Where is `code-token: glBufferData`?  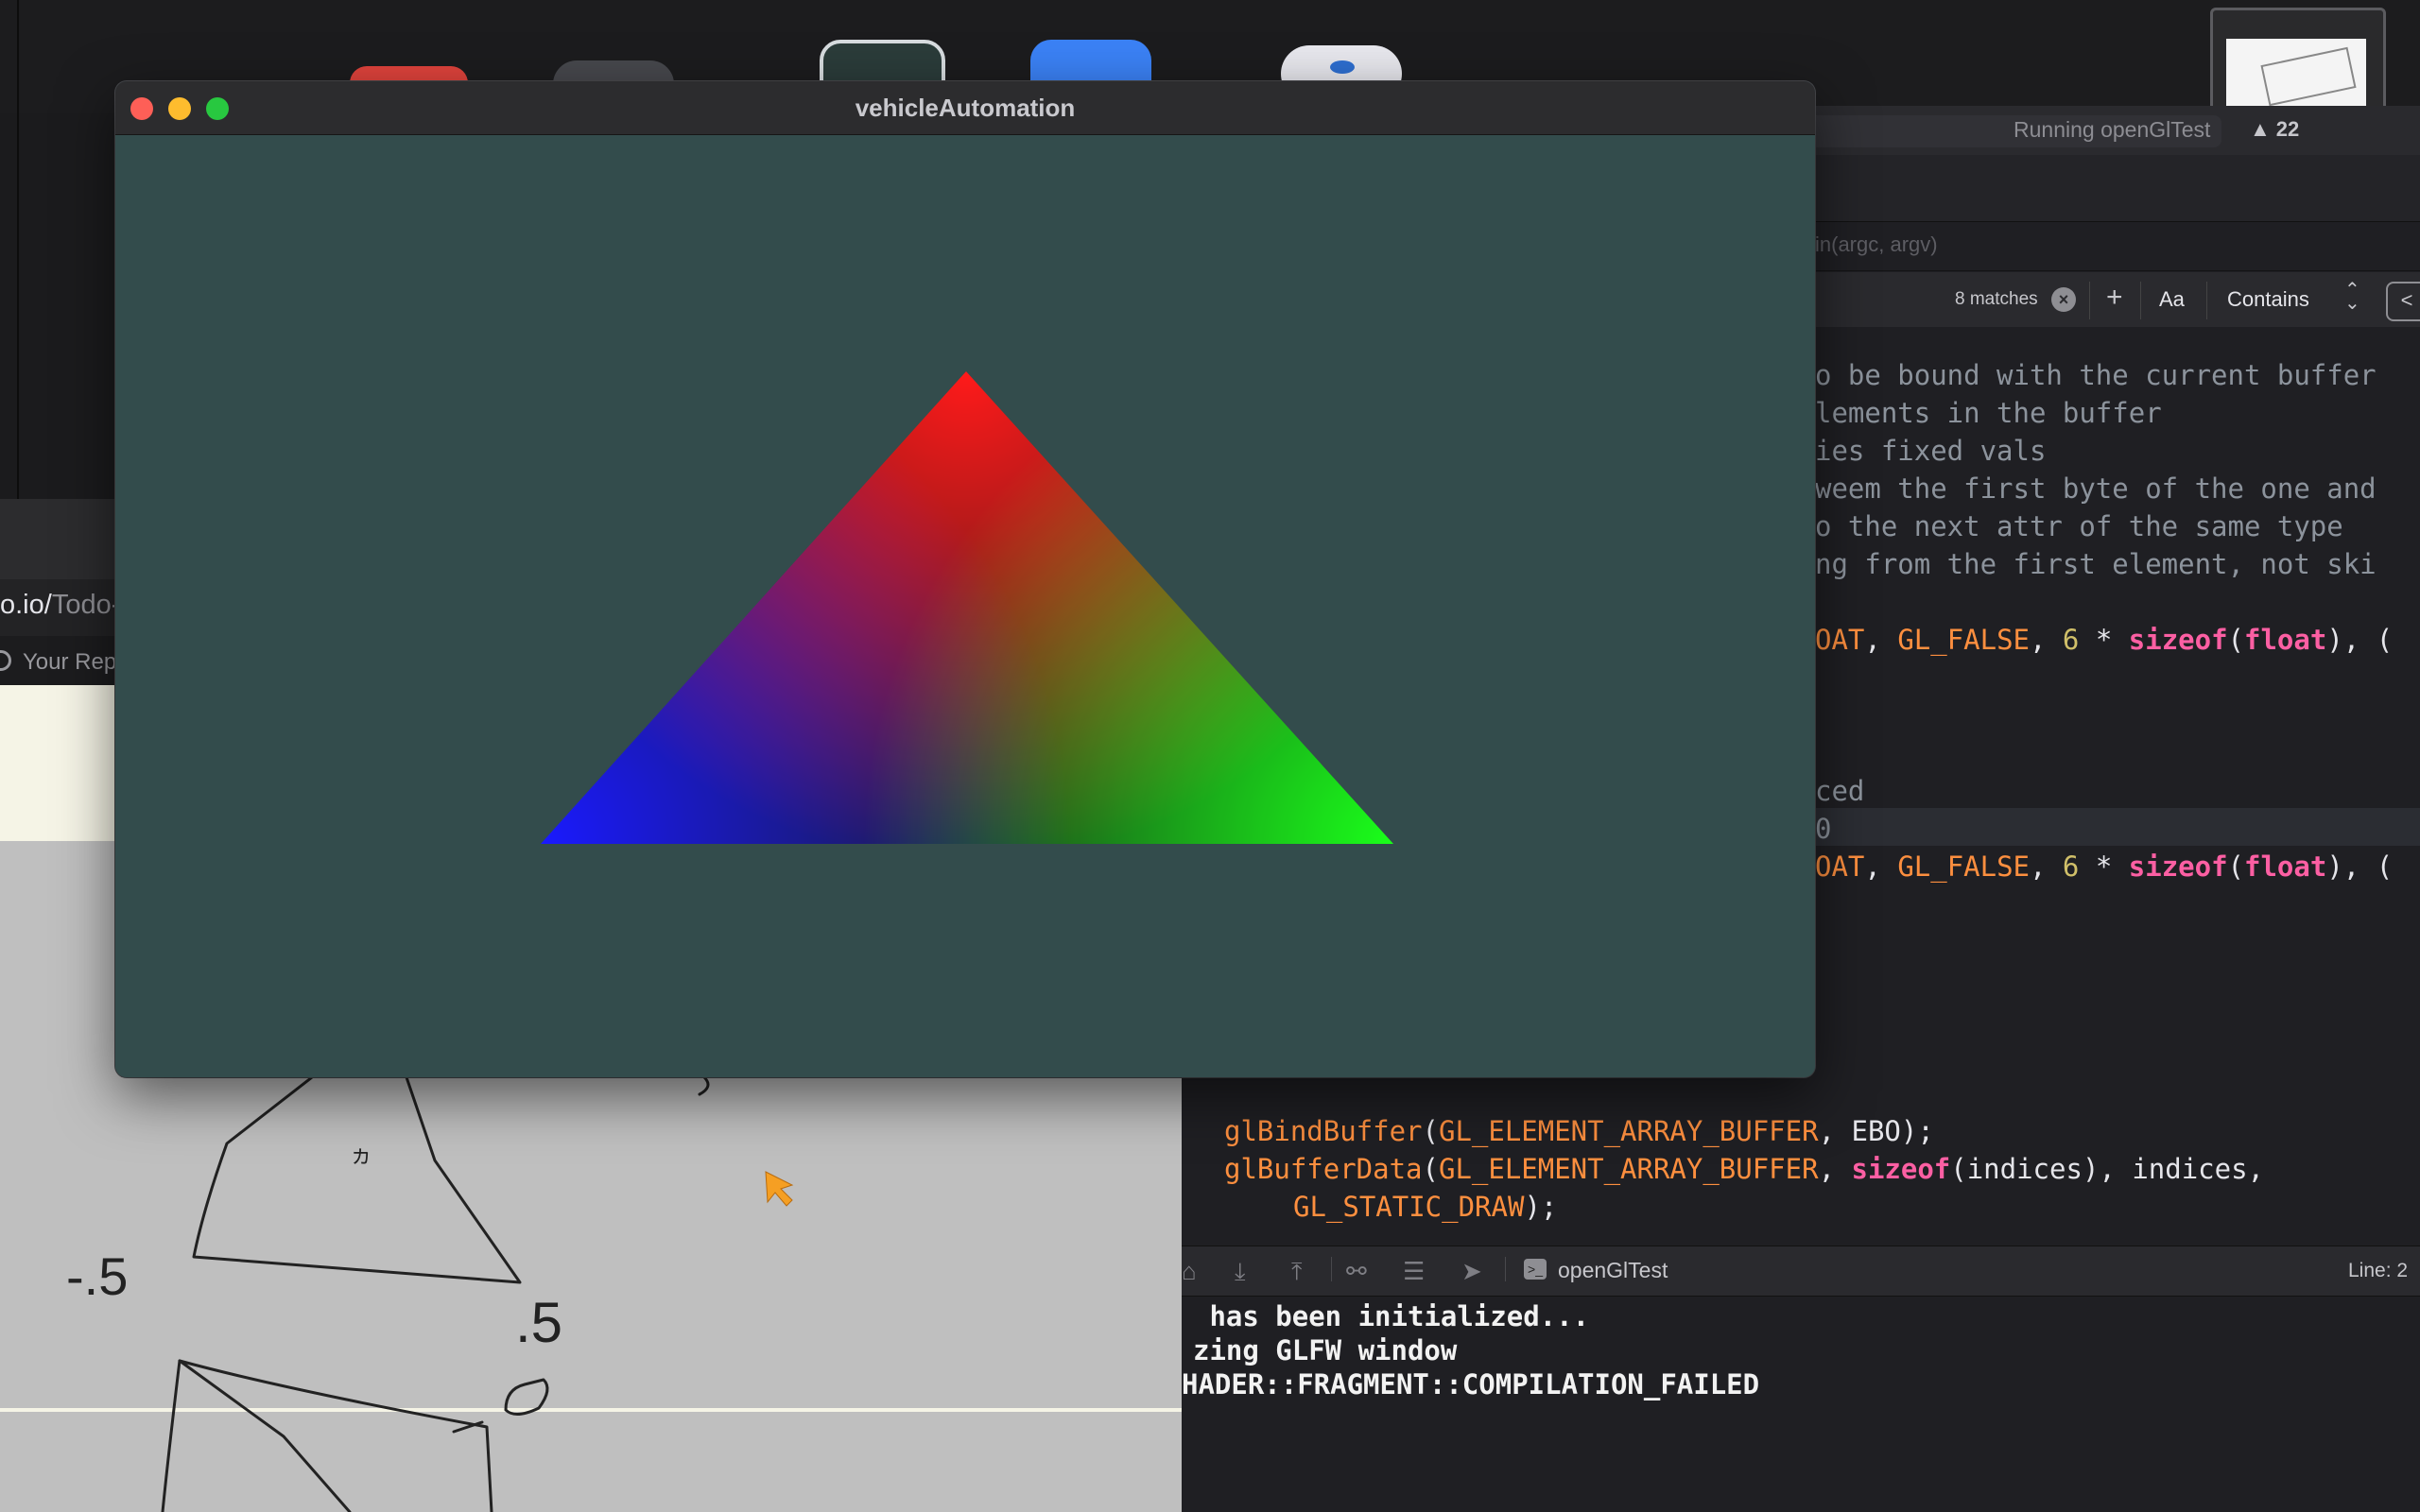 code-token: glBufferData is located at coordinates (1324, 1169).